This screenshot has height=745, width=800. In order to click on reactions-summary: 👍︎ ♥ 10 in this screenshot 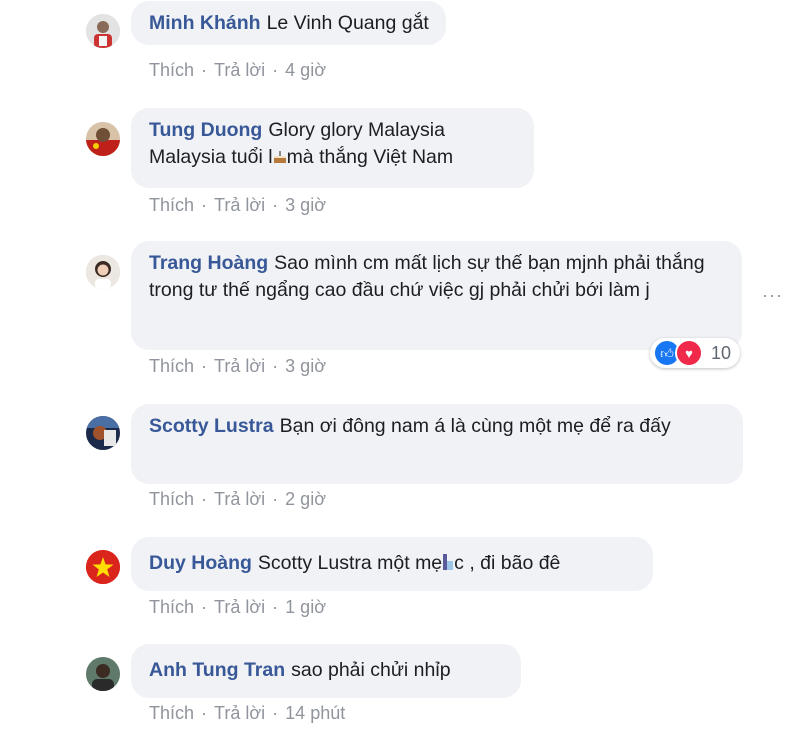, I will do `click(695, 353)`.